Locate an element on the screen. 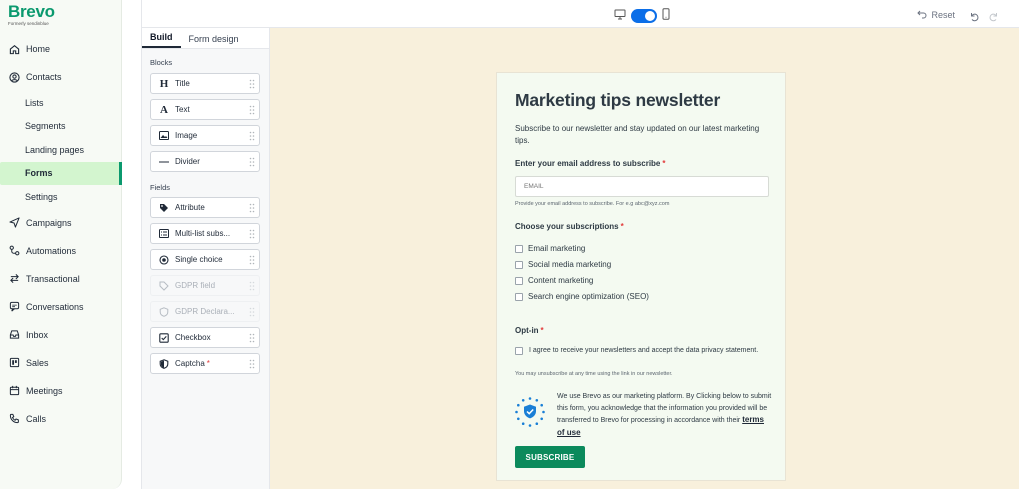 Image resolution: width=1024 pixels, height=489 pixels. nav-item-transactional: Transactional is located at coordinates (61, 279).